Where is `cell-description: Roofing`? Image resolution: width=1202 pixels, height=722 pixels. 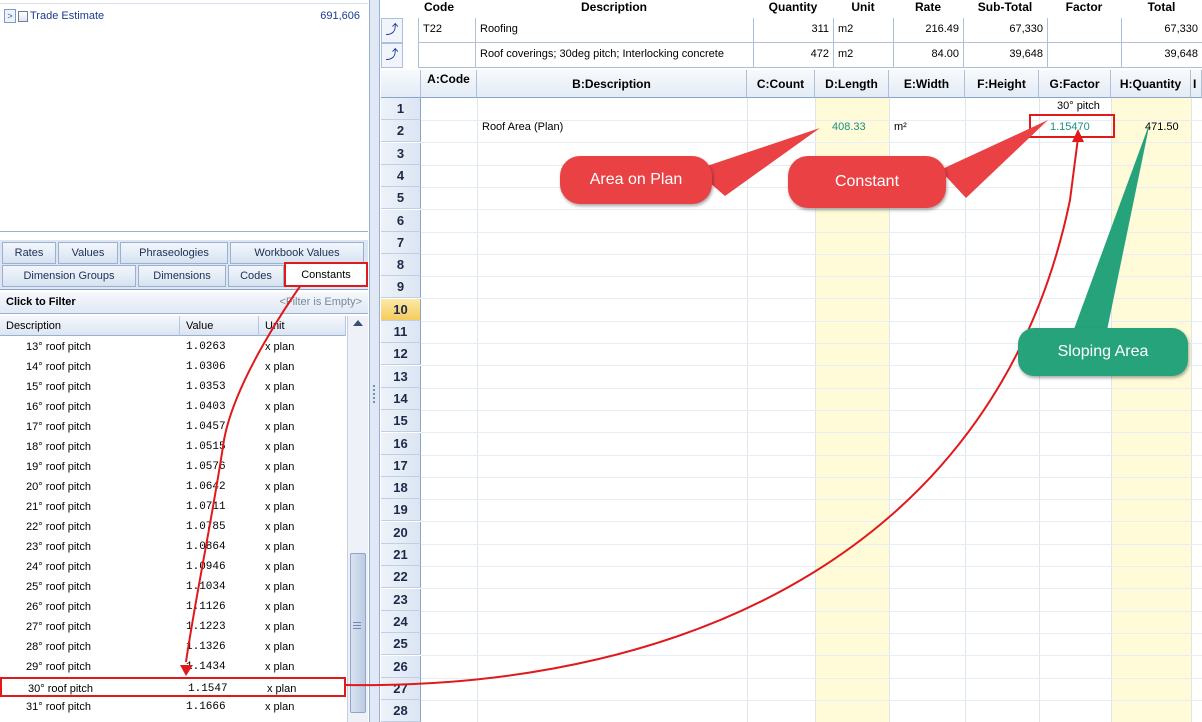 cell-description: Roofing is located at coordinates (614, 30).